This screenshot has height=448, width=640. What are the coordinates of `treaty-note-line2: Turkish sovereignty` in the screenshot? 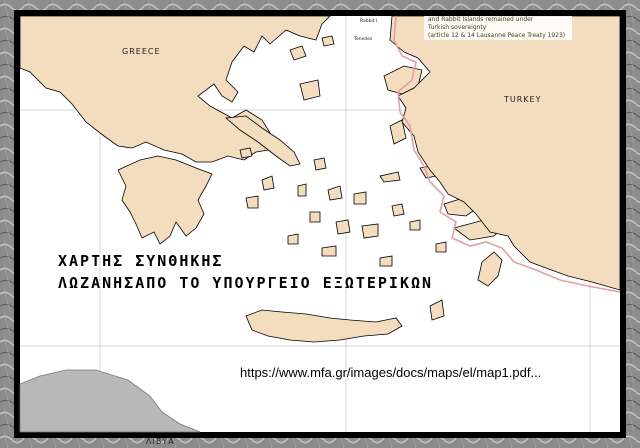 It's located at (457, 27).